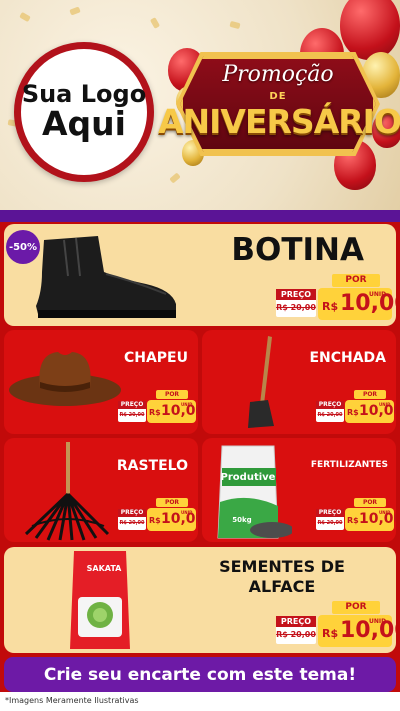 This screenshot has width=400, height=711. I want to click on promo-sign: Promoção DE ANIVERSÁRIO, so click(279, 104).